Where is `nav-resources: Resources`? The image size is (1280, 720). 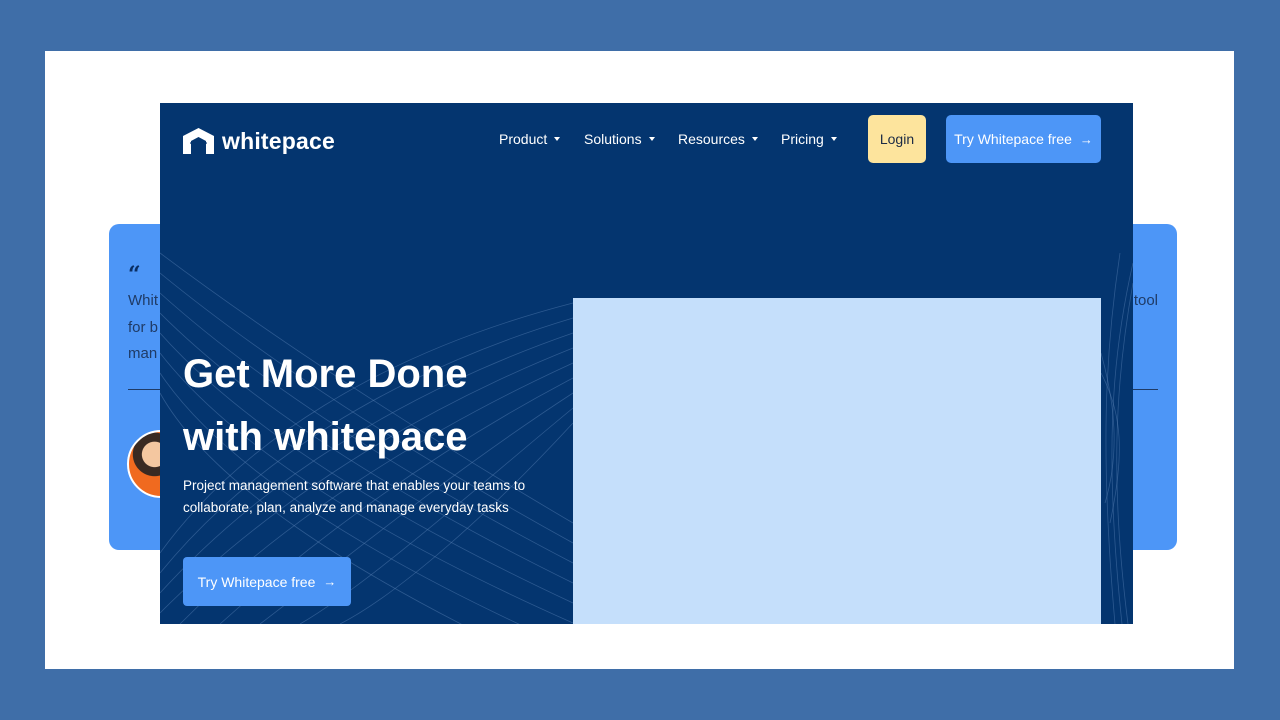
nav-resources: Resources is located at coordinates (718, 139).